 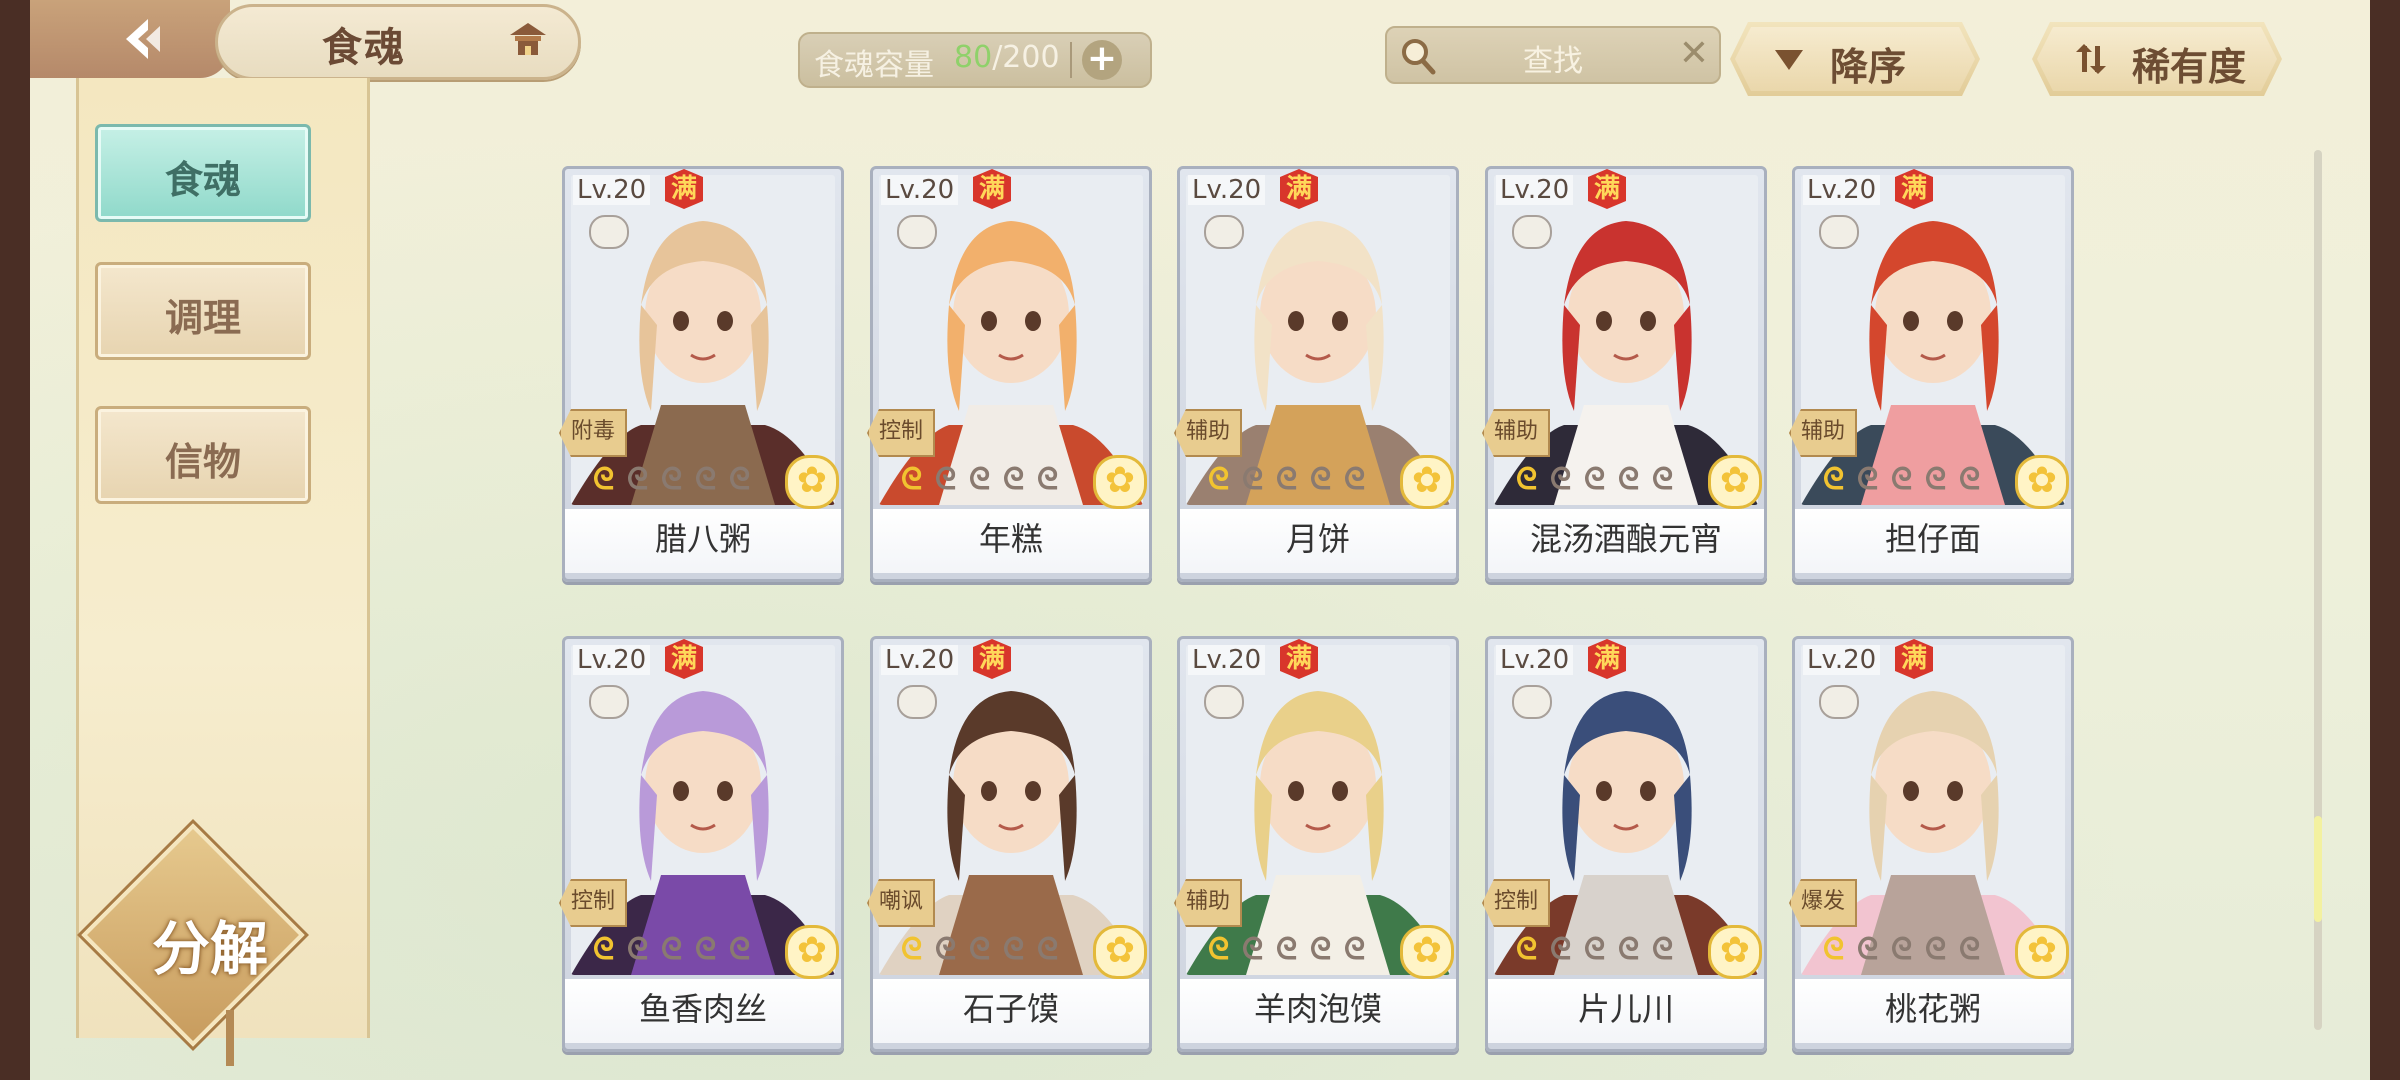 I want to click on capacity-value: 80/200, so click(x=1007, y=57).